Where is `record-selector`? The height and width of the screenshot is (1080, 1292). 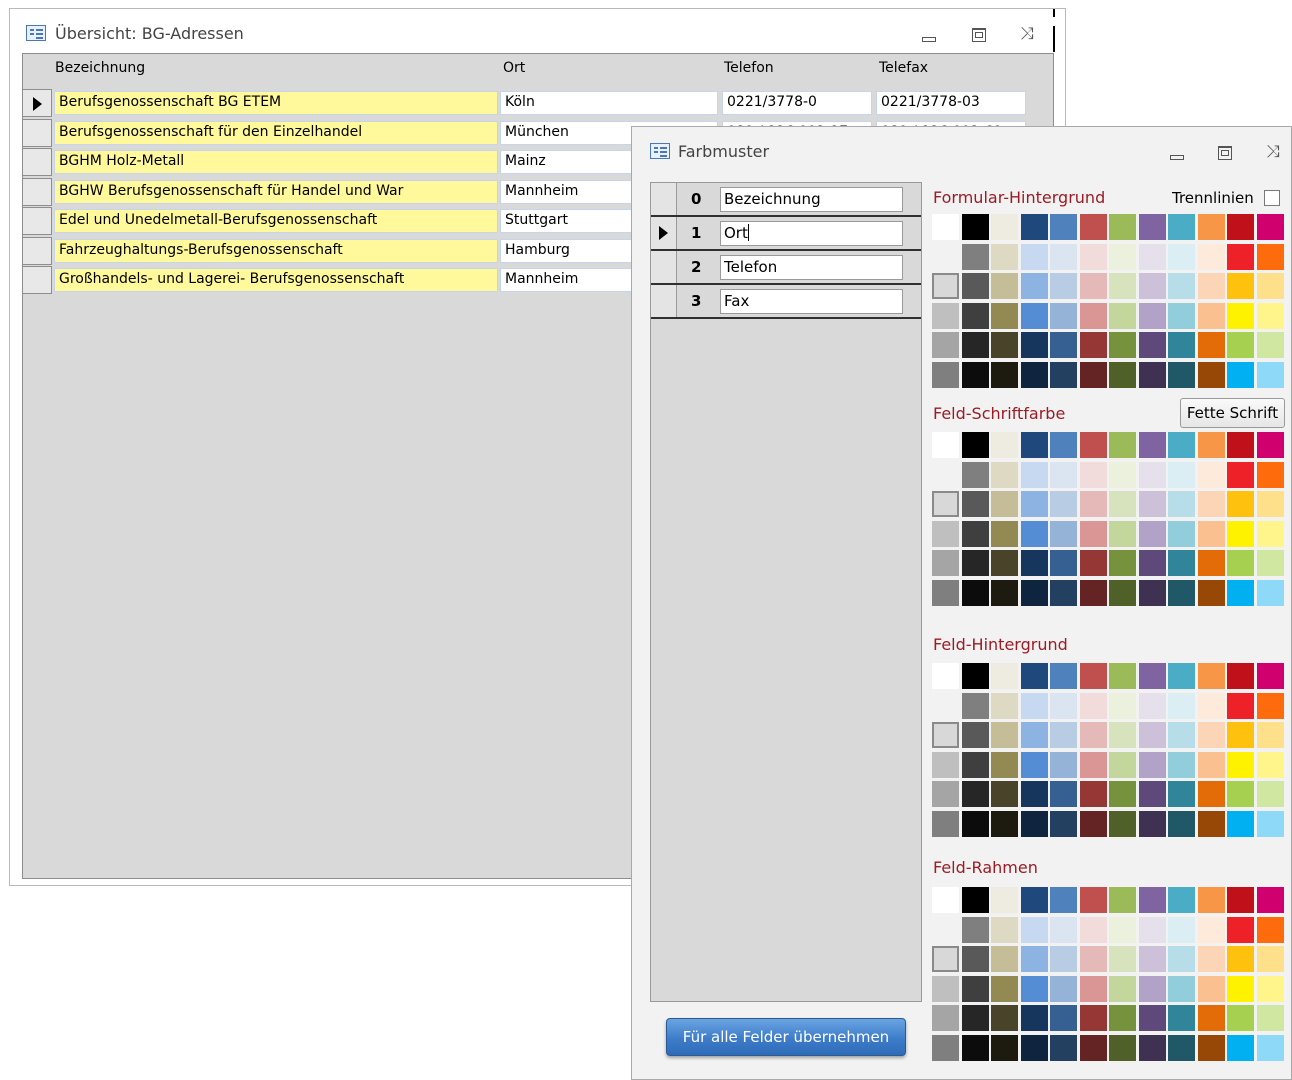 record-selector is located at coordinates (37, 250).